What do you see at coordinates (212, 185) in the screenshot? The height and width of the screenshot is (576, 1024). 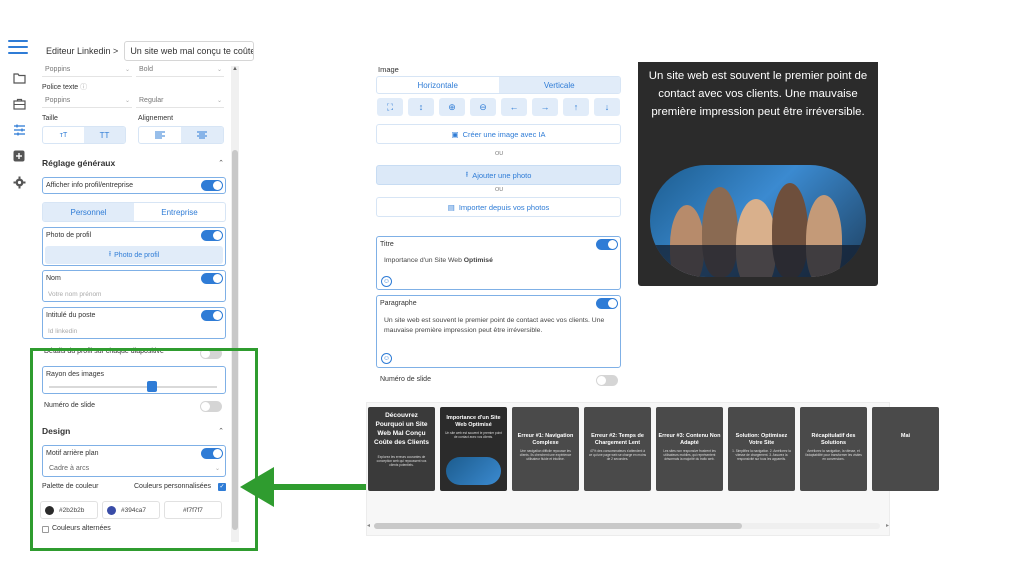 I see `afficher-info-toggle` at bounding box center [212, 185].